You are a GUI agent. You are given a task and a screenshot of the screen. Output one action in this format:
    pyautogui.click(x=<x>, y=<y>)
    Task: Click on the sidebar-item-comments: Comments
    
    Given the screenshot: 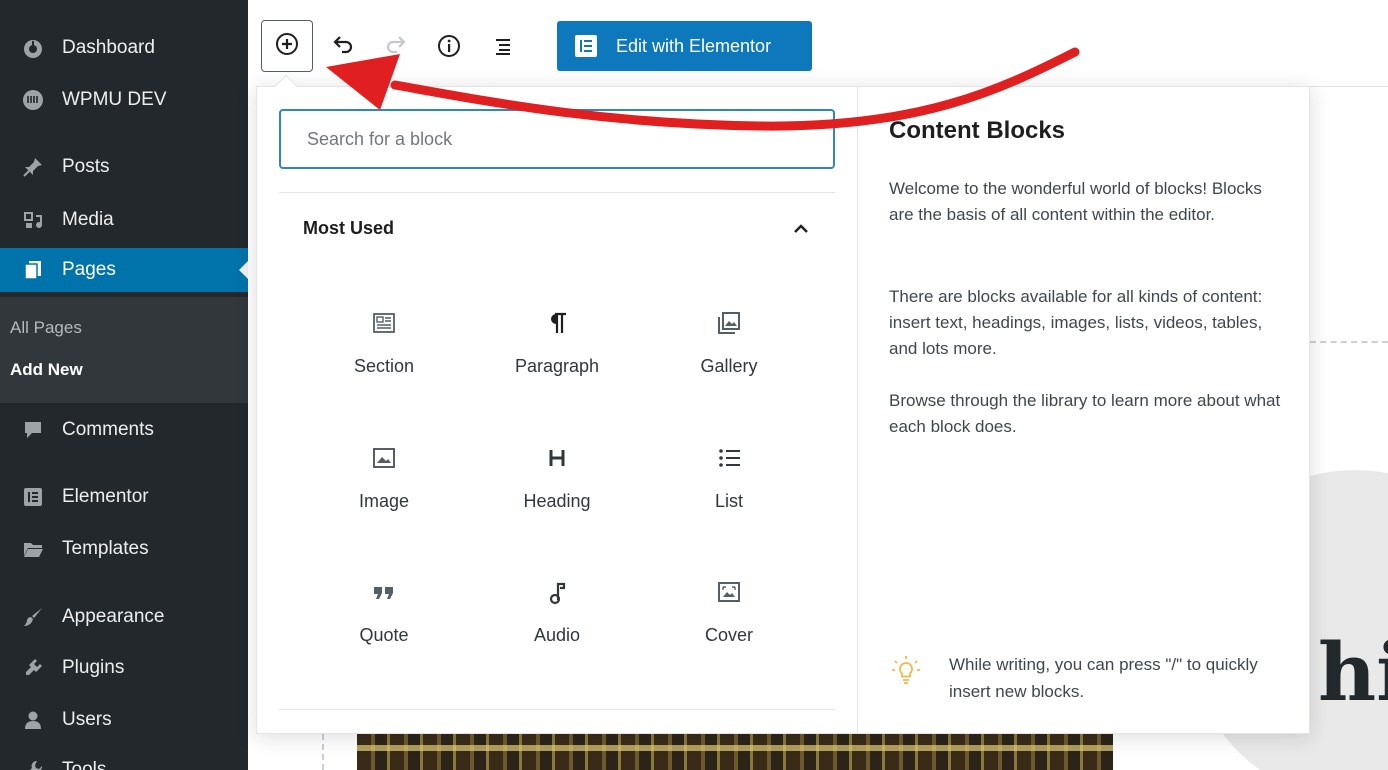 What is the action you would take?
    pyautogui.click(x=124, y=430)
    